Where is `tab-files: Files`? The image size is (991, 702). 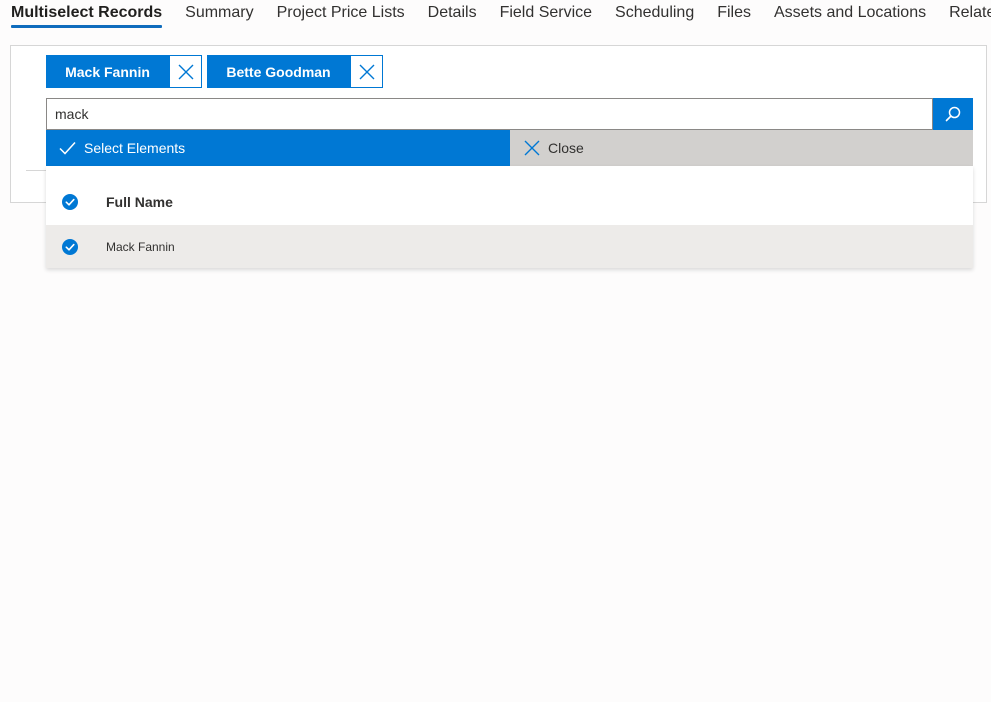 tab-files: Files is located at coordinates (734, 15).